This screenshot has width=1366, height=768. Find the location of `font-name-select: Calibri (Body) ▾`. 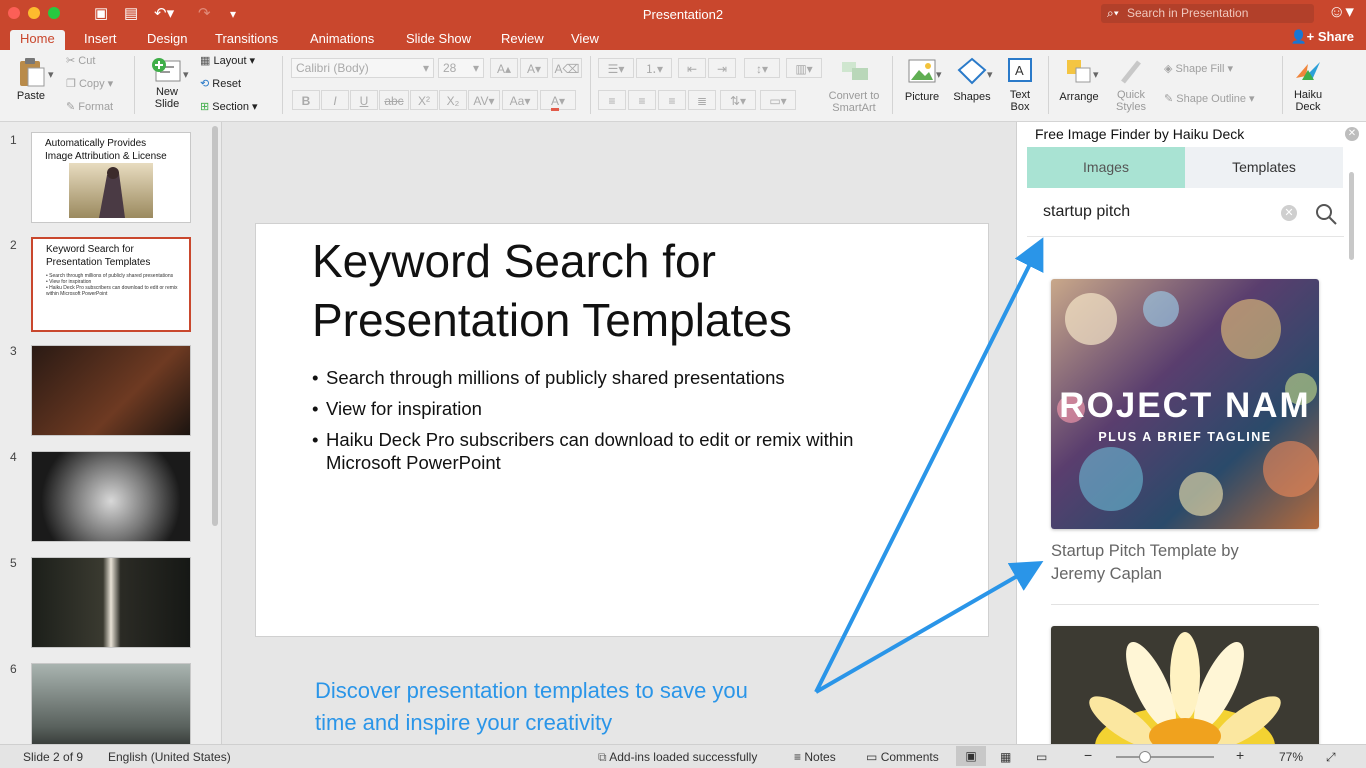

font-name-select: Calibri (Body) ▾ is located at coordinates (362, 68).